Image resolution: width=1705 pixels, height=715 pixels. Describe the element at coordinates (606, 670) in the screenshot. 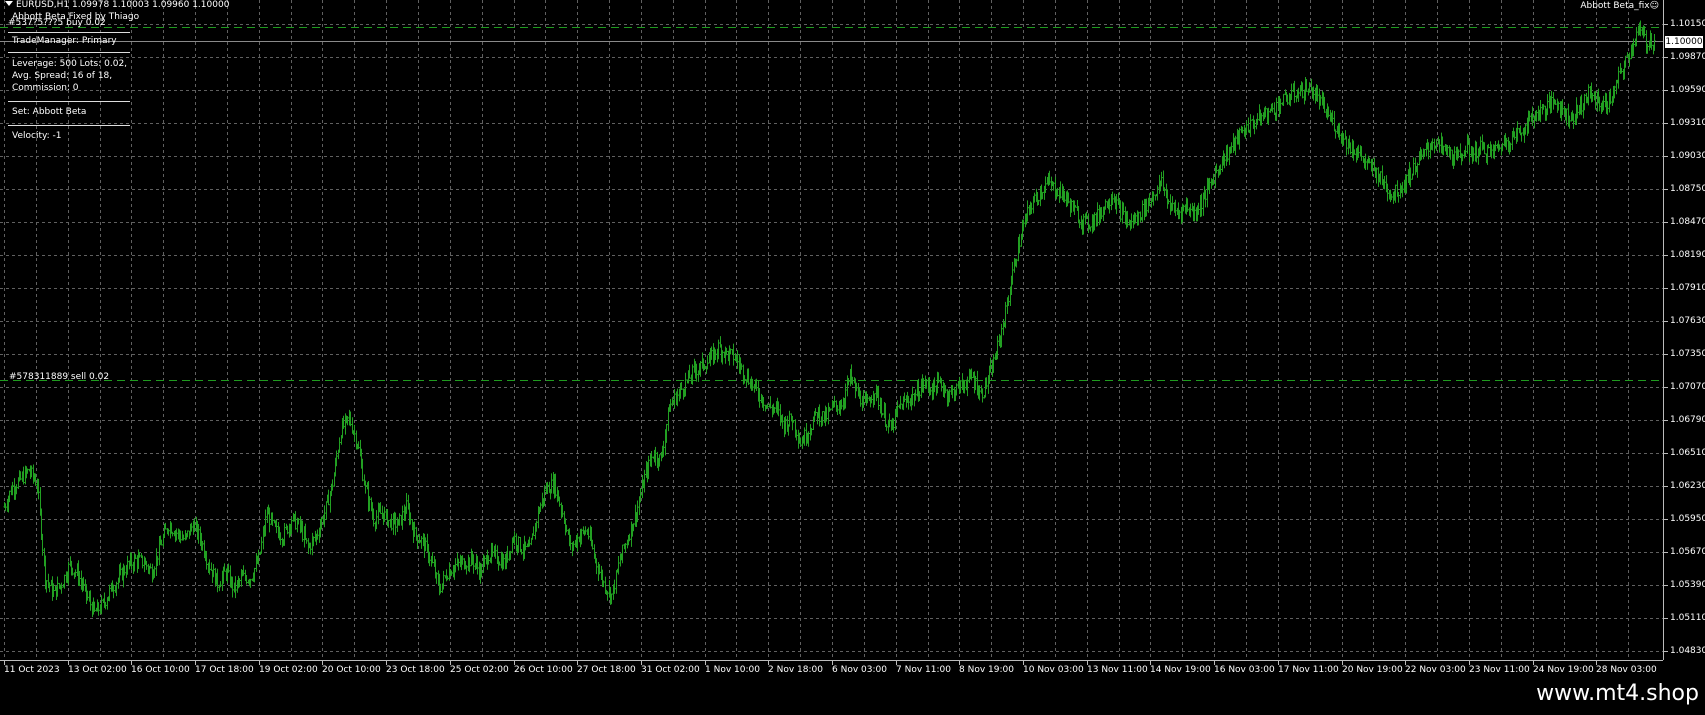

I see `time-tick-label: 27 Oct 18:00` at that location.